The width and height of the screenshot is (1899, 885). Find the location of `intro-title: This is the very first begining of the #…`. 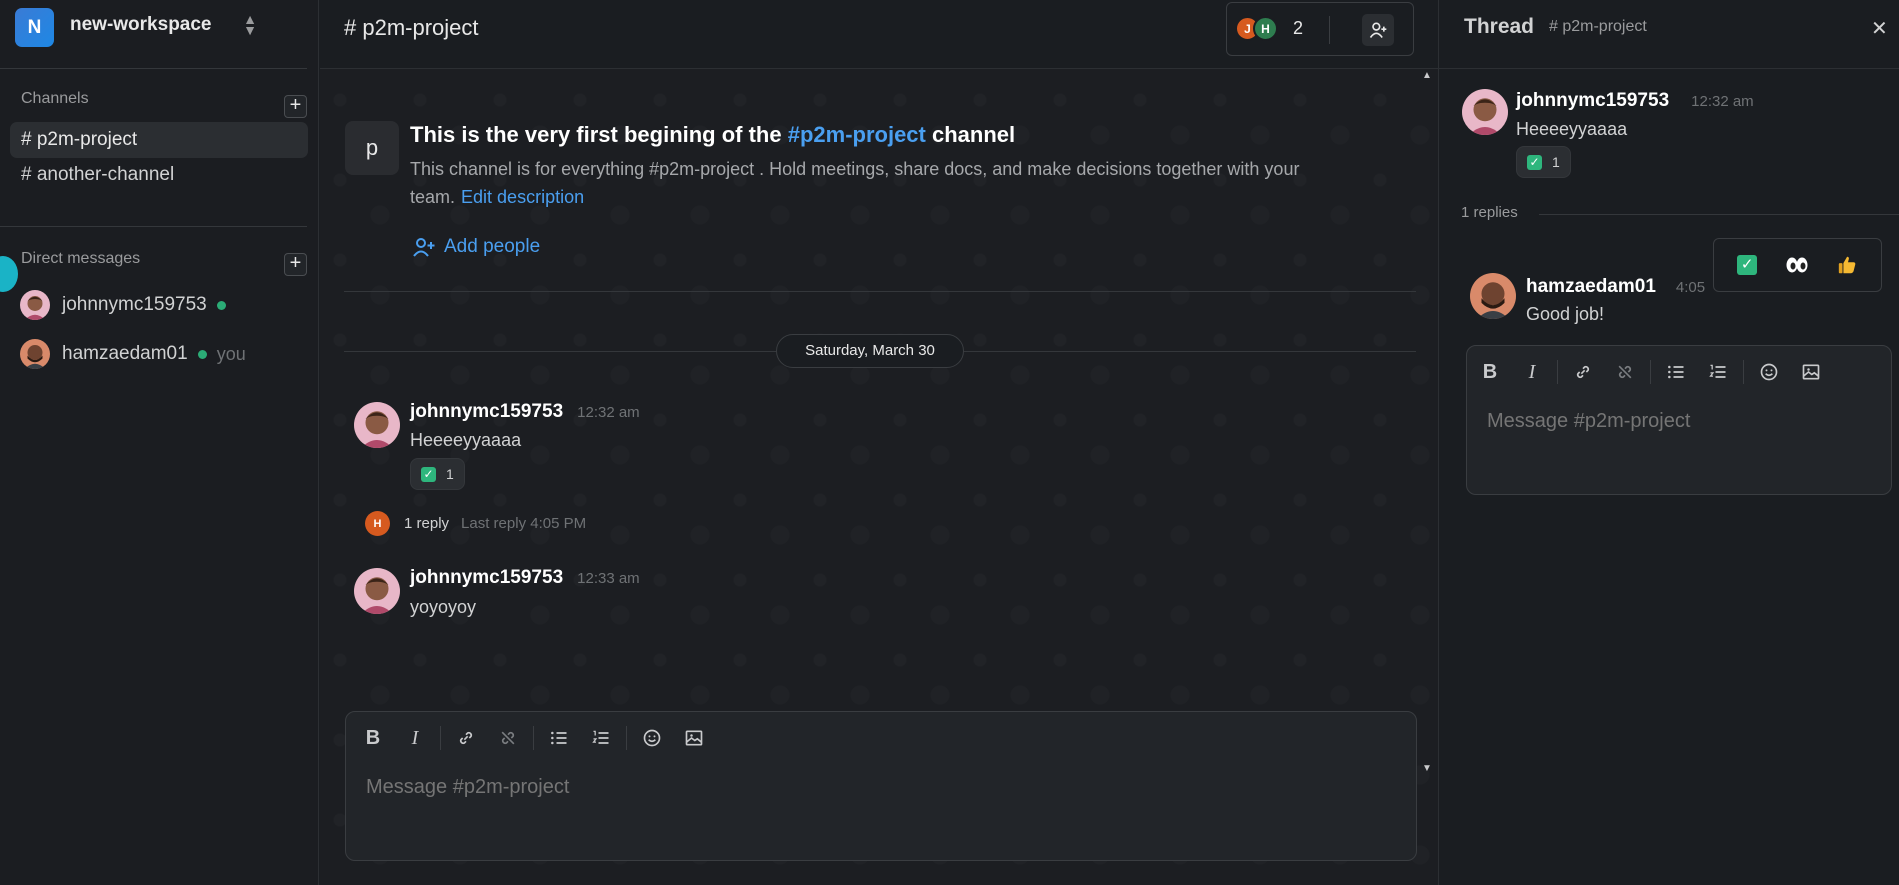

intro-title: This is the very first begining of the #… is located at coordinates (713, 134).